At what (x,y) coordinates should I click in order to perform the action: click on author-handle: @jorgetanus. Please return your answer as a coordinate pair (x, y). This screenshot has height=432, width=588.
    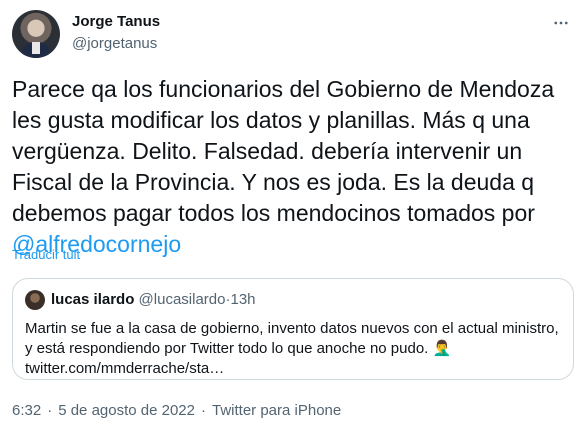
    Looking at the image, I should click on (114, 43).